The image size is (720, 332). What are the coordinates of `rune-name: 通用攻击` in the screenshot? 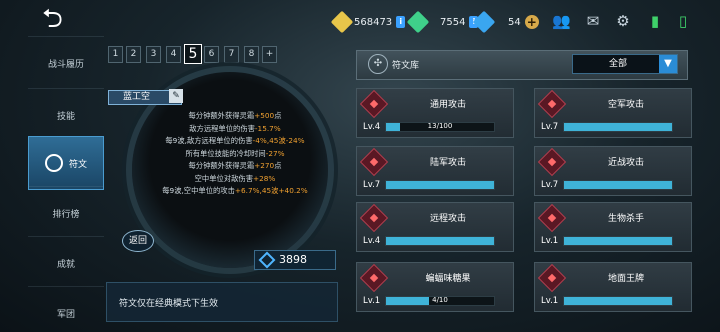 It's located at (447, 105).